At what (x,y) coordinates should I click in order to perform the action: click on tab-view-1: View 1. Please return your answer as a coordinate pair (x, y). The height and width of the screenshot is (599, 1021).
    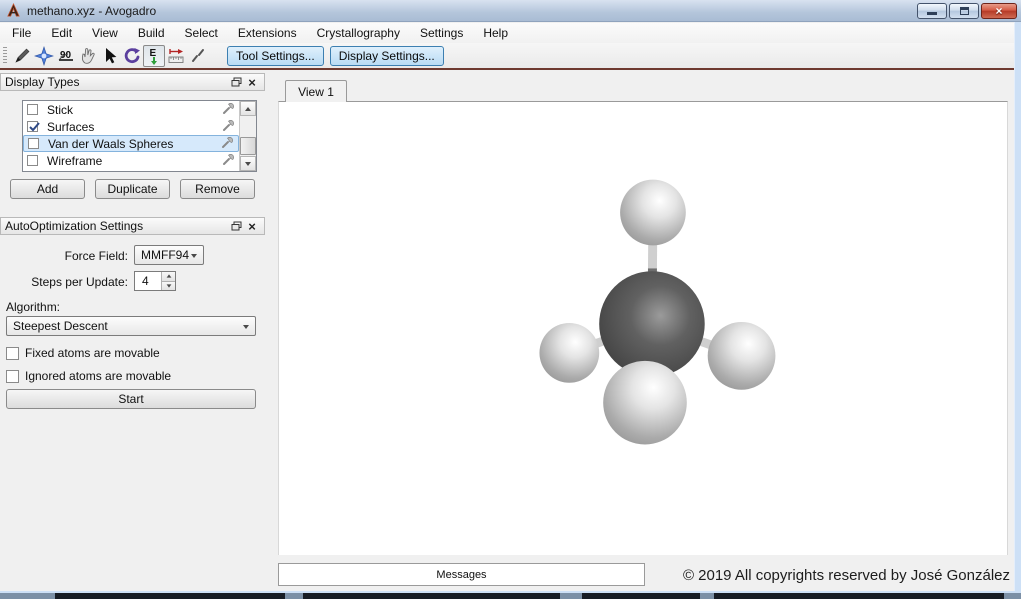
    Looking at the image, I should click on (316, 91).